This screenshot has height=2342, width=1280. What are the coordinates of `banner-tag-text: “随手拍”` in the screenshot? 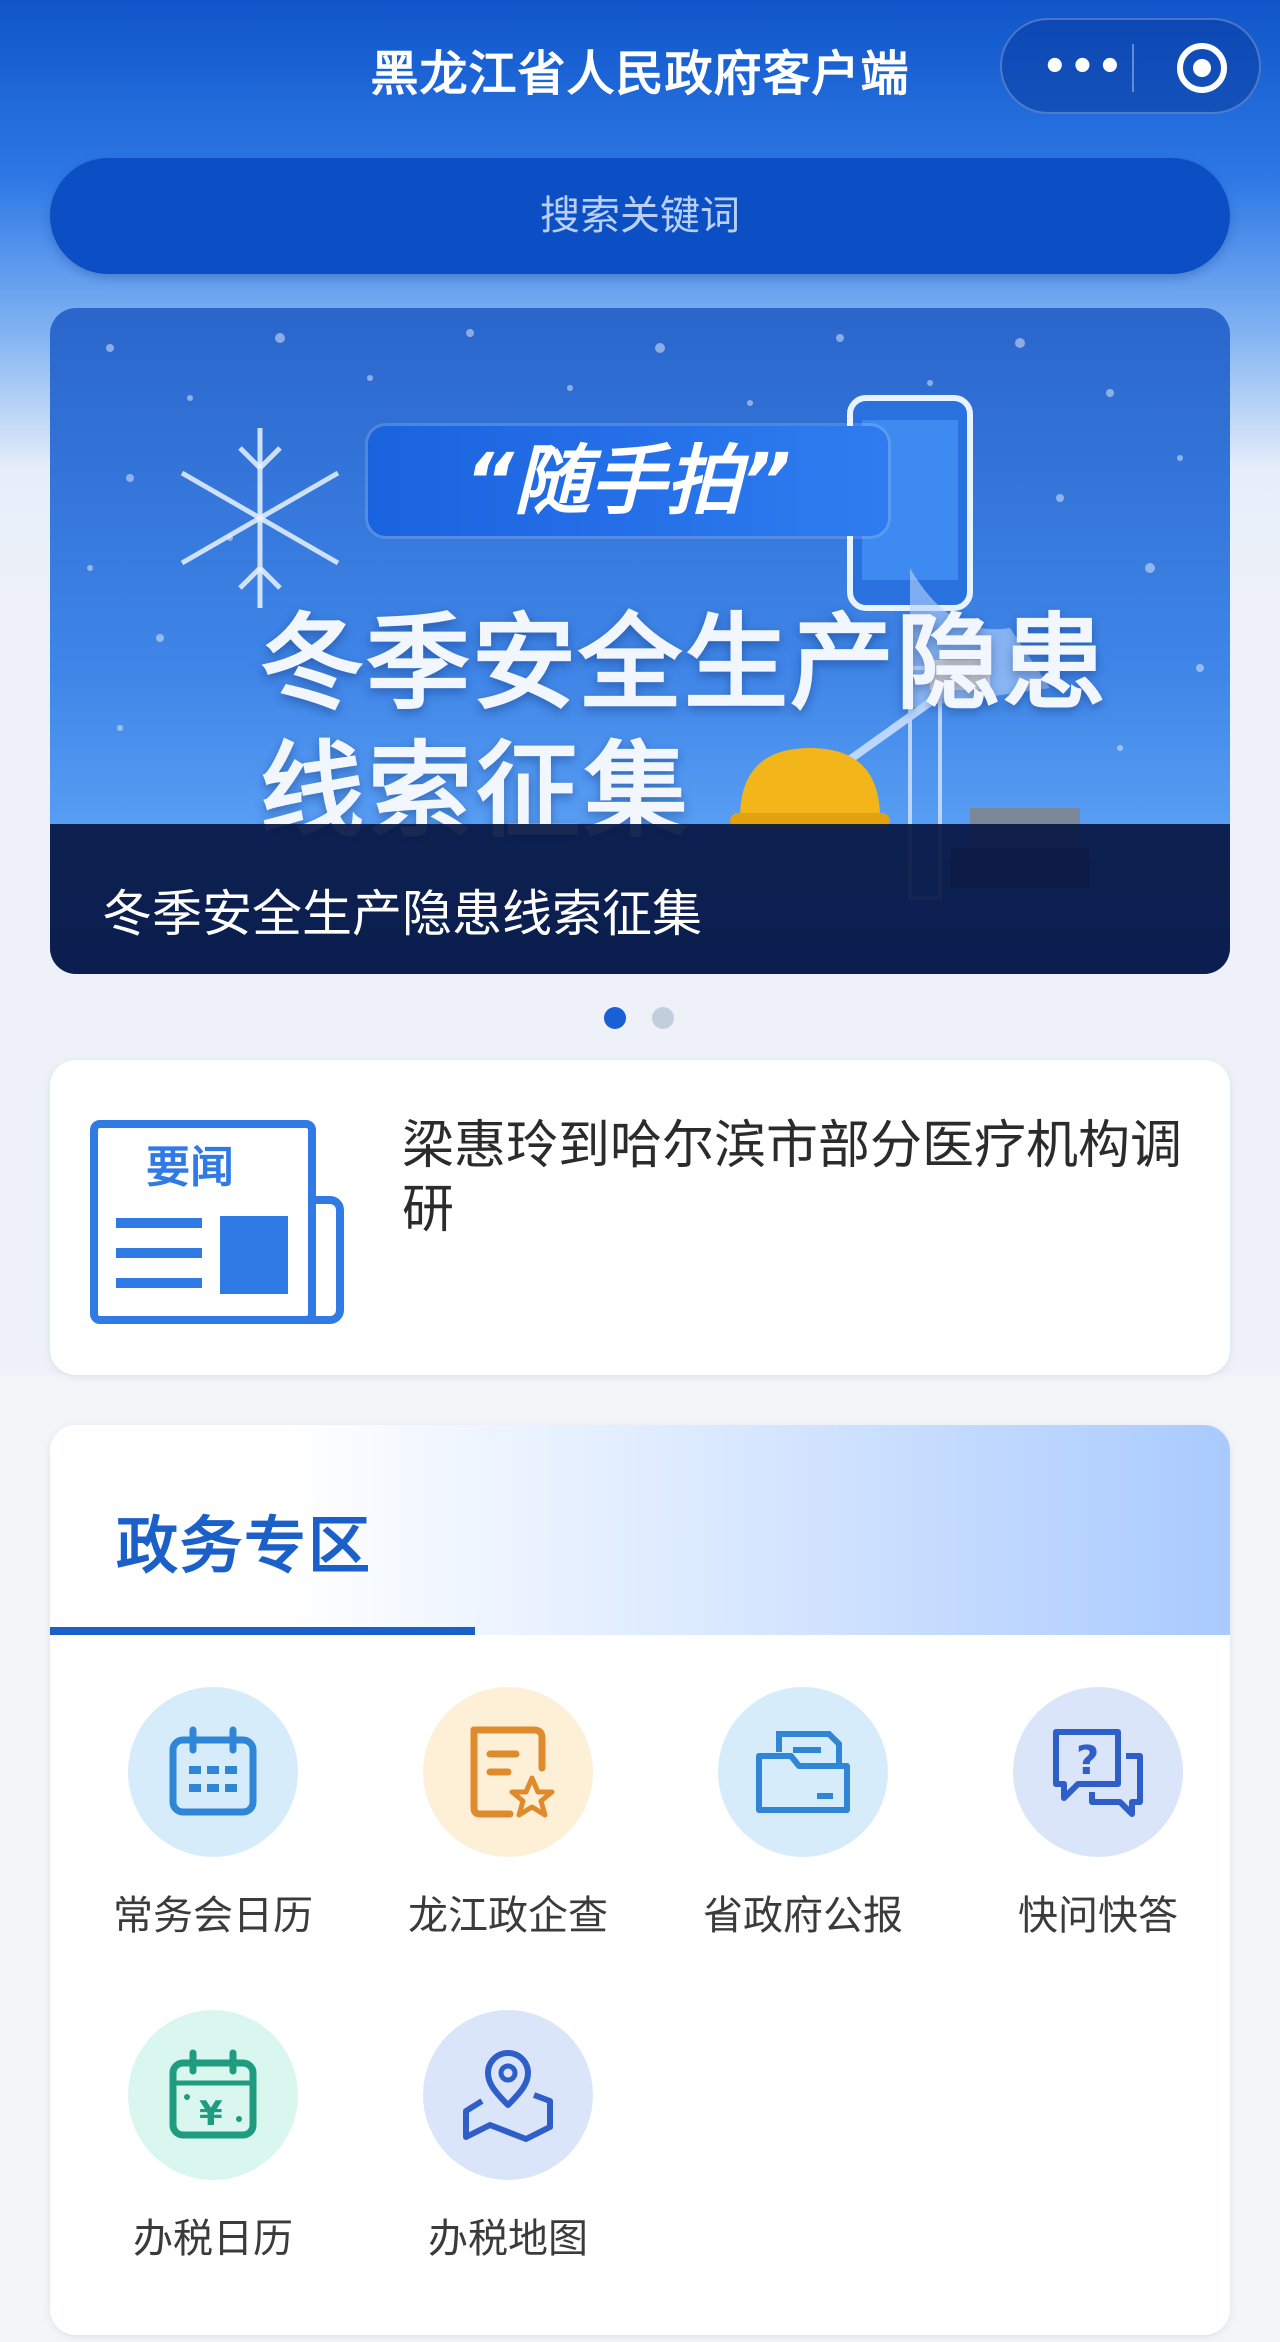 It's located at (628, 480).